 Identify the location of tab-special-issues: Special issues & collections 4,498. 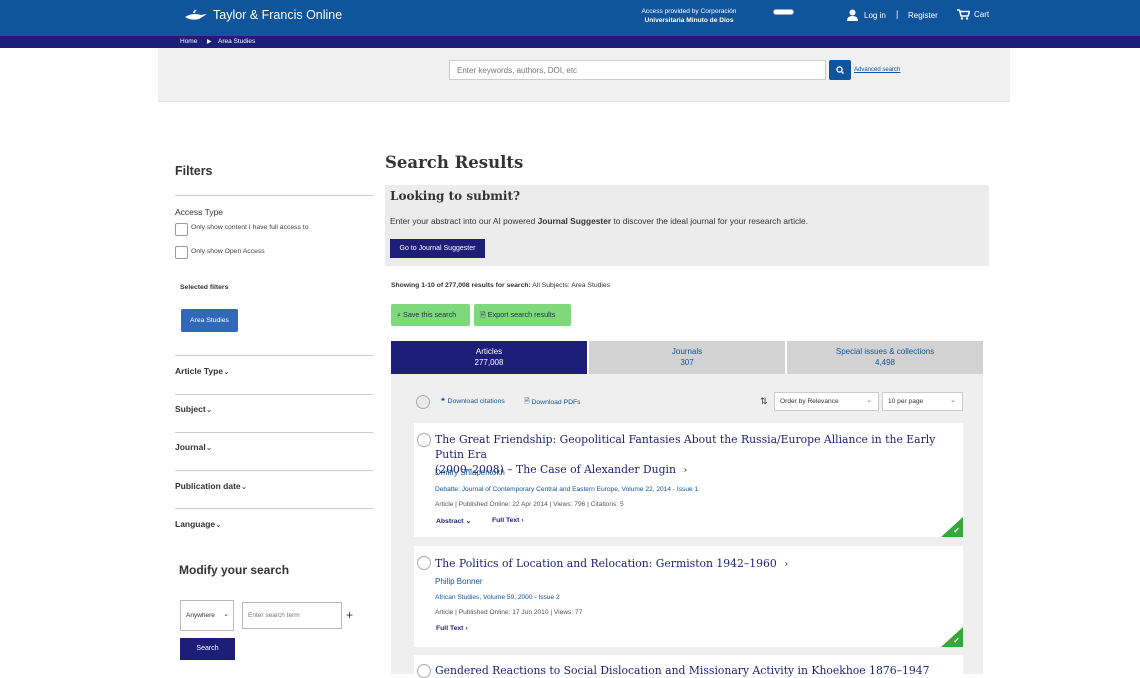
(885, 358).